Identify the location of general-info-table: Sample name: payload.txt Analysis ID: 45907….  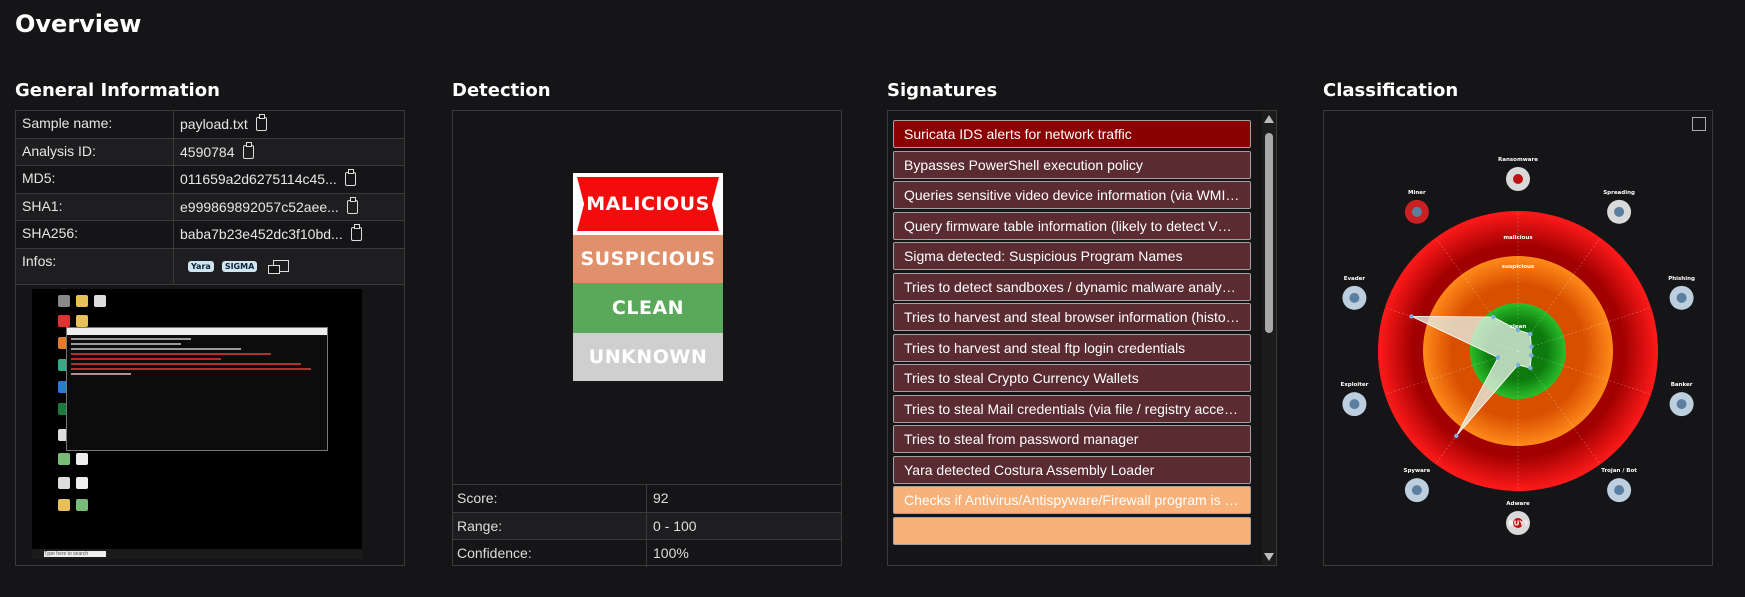
(210, 198).